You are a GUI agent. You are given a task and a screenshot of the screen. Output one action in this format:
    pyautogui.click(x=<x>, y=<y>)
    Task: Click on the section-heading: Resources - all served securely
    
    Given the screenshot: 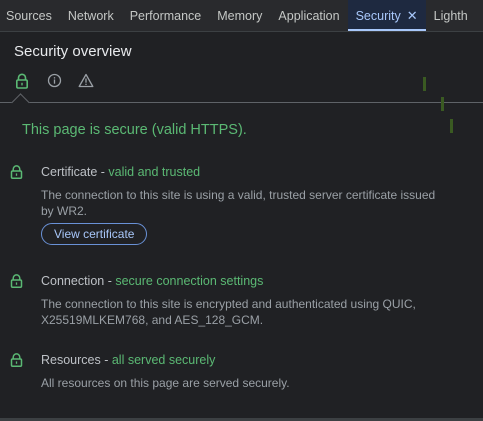 What is the action you would take?
    pyautogui.click(x=128, y=360)
    